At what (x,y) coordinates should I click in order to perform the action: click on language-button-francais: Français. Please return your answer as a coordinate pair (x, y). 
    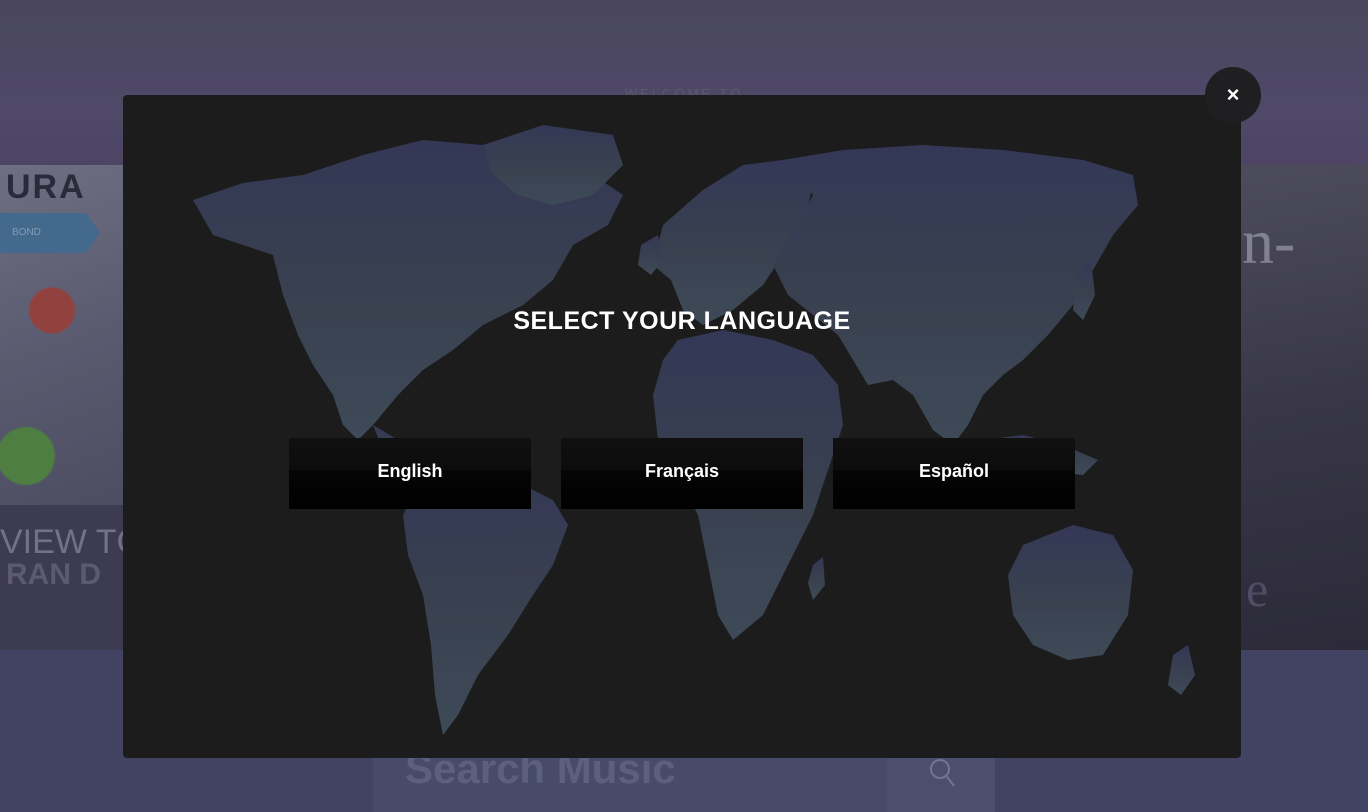
    Looking at the image, I should click on (682, 473).